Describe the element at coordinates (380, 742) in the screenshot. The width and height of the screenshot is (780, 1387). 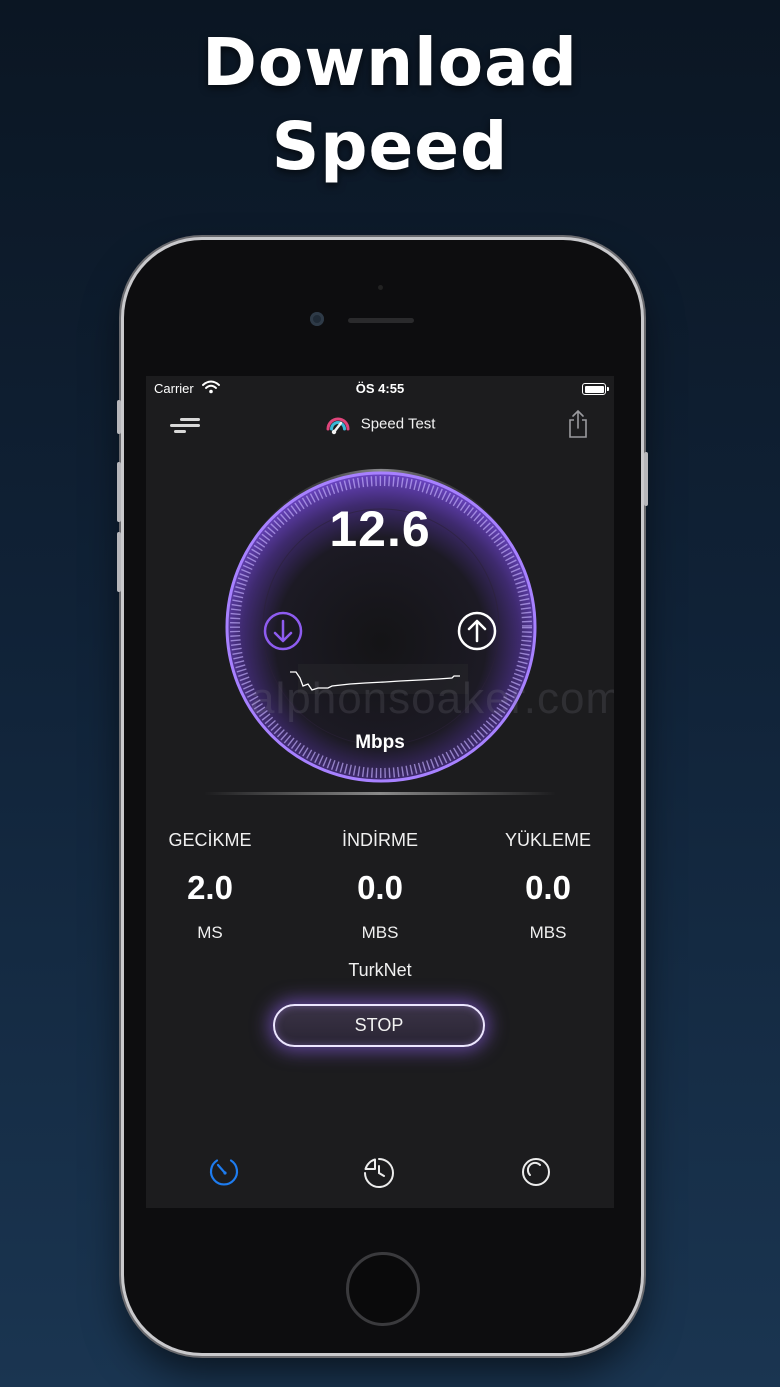
I see `speed-unit: Mbps` at that location.